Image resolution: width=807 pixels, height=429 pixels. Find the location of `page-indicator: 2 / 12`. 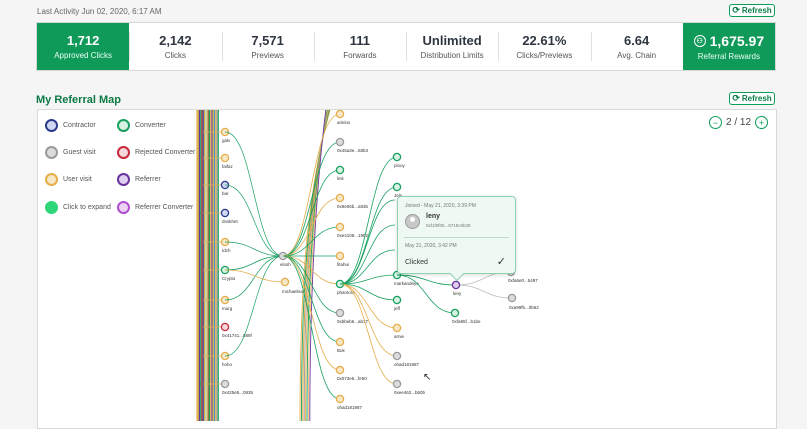

page-indicator: 2 / 12 is located at coordinates (739, 122).